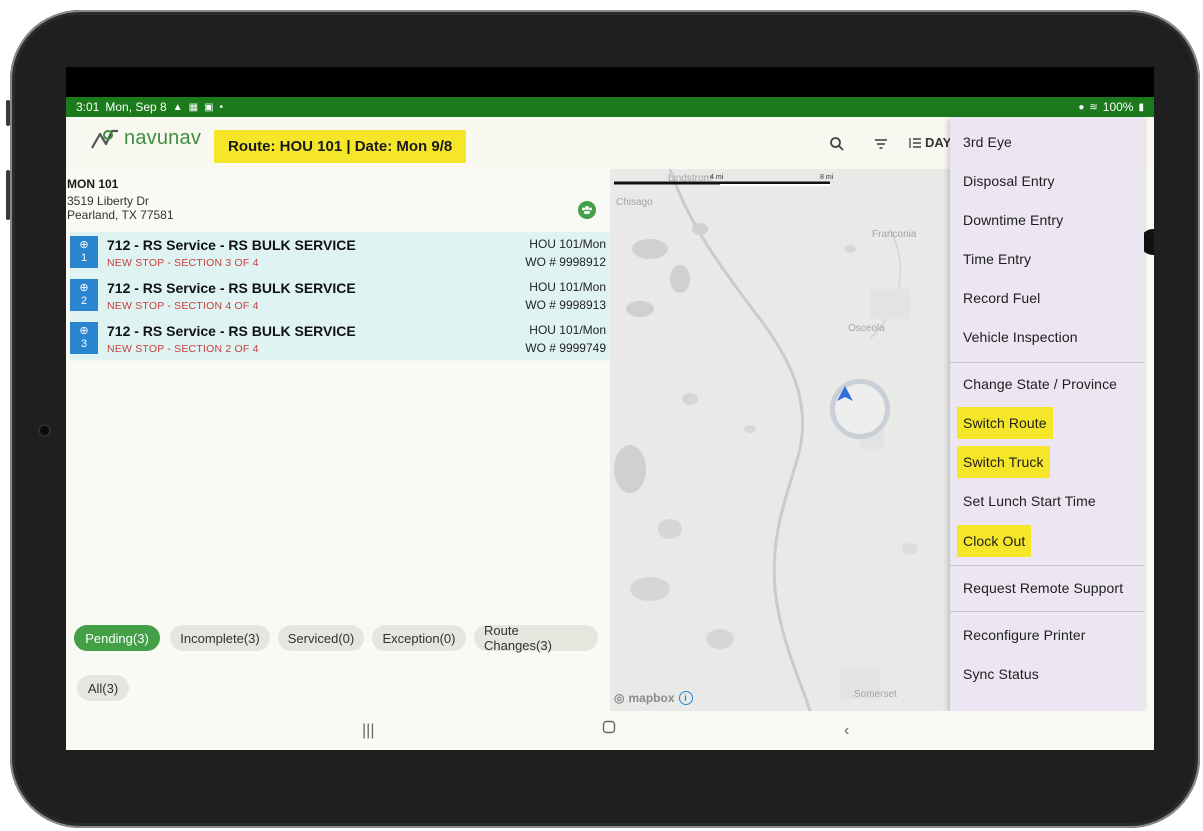 Image resolution: width=1203 pixels, height=831 pixels. Describe the element at coordinates (84, 252) in the screenshot. I see `stop-number-badge: ⊕ 1` at that location.